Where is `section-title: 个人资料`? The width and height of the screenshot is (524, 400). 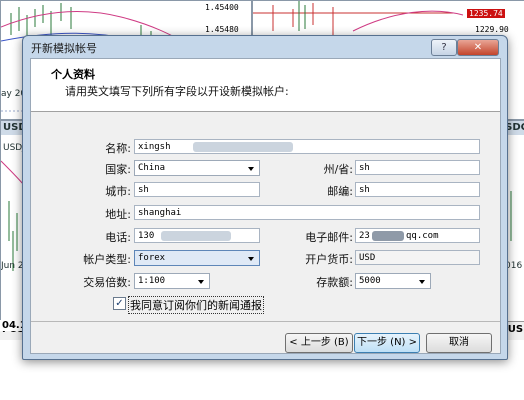
section-title: 个人资料 is located at coordinates (73, 74).